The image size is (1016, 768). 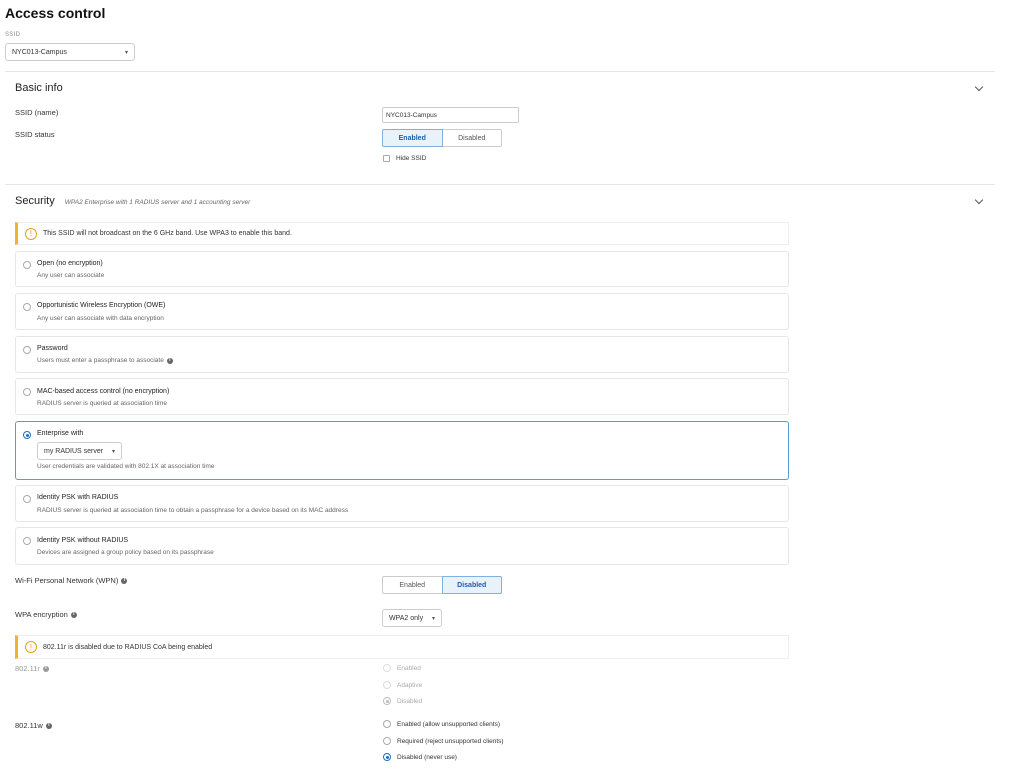 I want to click on wpn-label-row: Wi-Fi Personal Network (WPN) i, so click(x=71, y=580).